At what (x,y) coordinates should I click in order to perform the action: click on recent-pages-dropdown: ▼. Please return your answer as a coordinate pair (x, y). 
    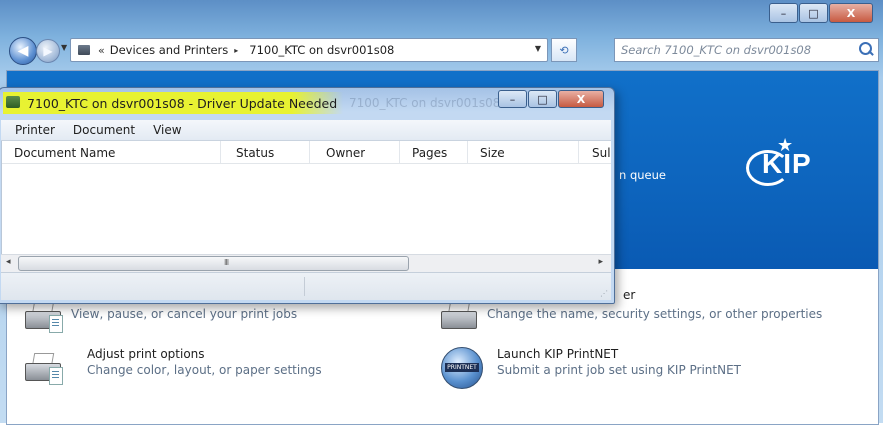
    Looking at the image, I should click on (64, 47).